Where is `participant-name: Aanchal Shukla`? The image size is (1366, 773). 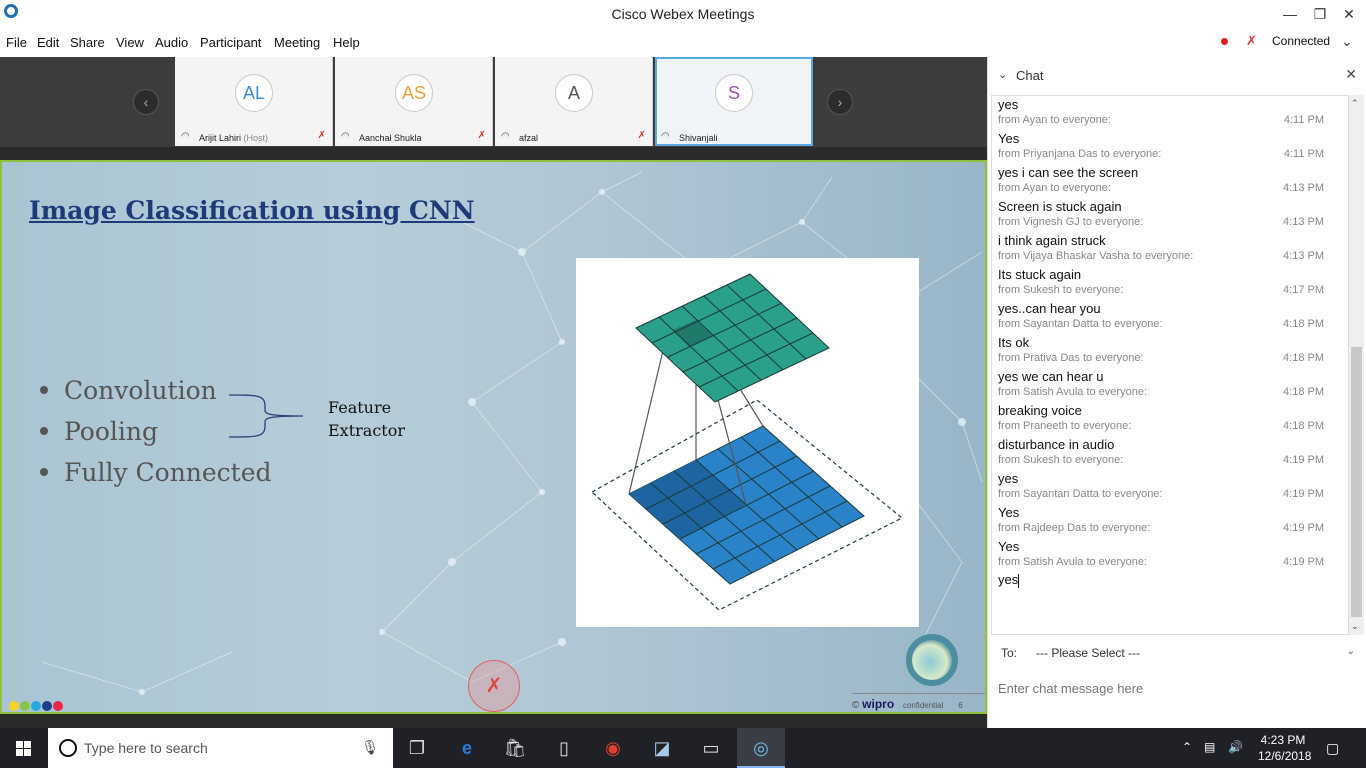
participant-name: Aanchal Shukla is located at coordinates (390, 138).